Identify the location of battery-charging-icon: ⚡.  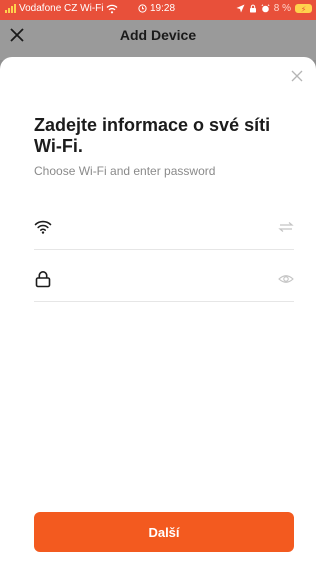
(303, 9).